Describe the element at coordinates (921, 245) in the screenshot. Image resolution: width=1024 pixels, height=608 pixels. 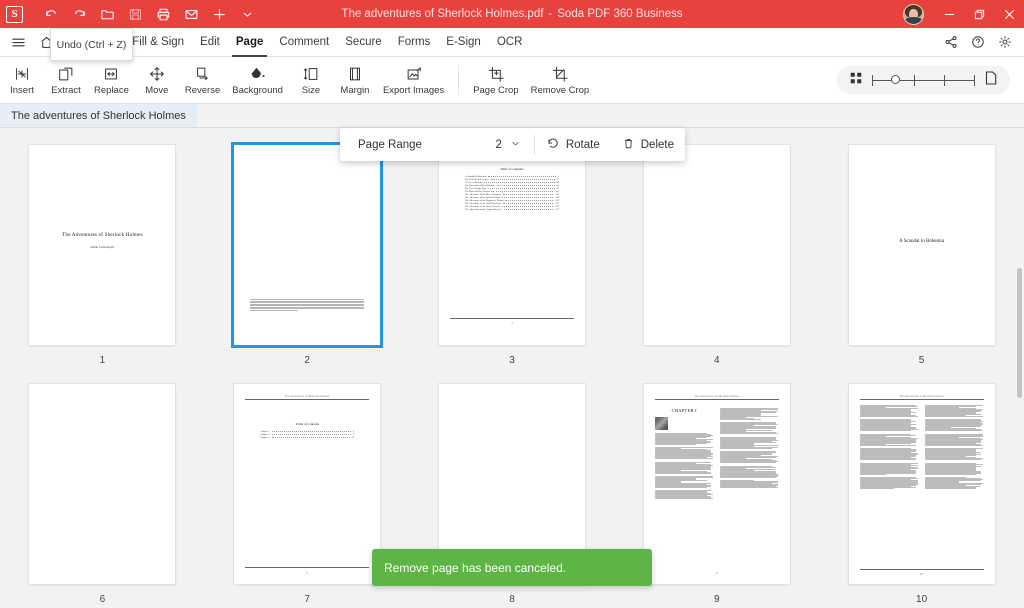
I see `page-thumbnail-5: A Scandal in Bohemia` at that location.